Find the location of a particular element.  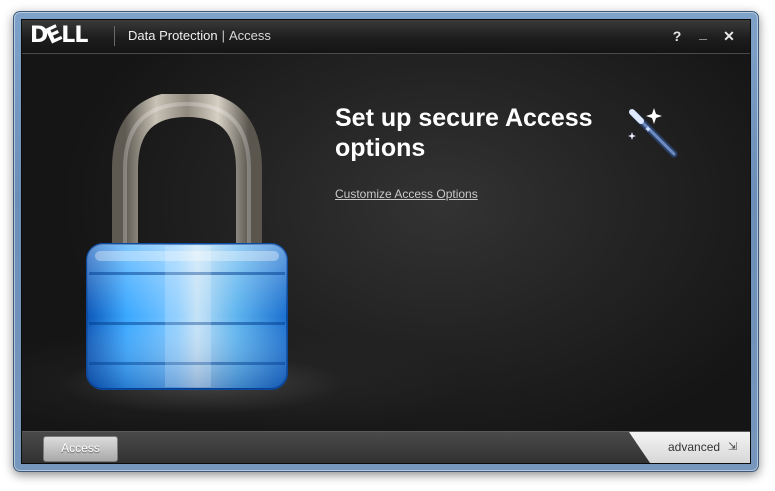

advanced-button: advanced ⇲ is located at coordinates (689, 447).